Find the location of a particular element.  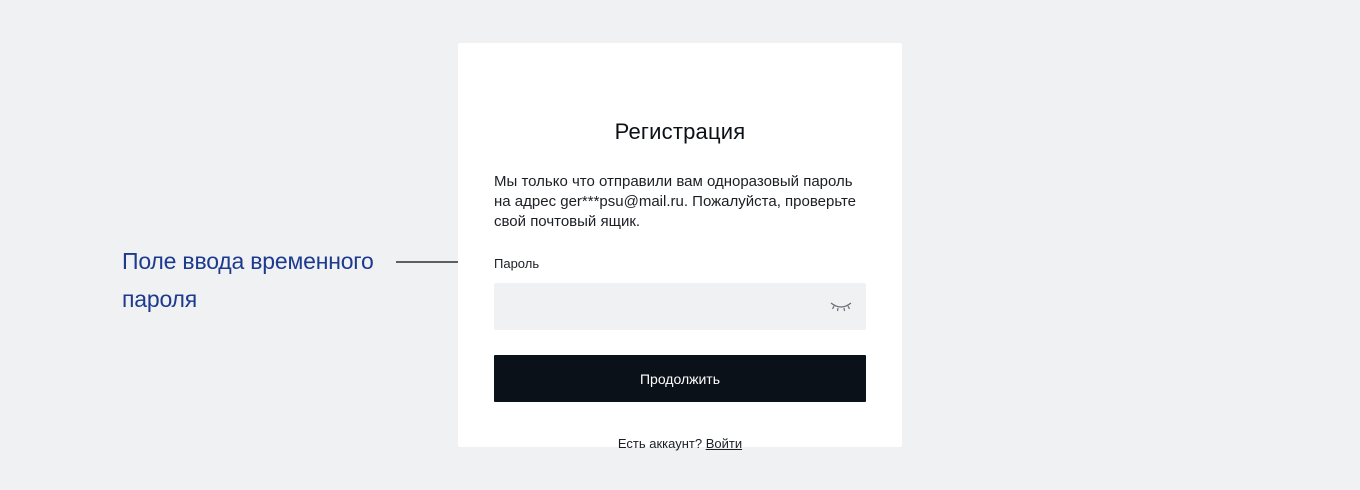

page-title: Регистрация is located at coordinates (680, 131).